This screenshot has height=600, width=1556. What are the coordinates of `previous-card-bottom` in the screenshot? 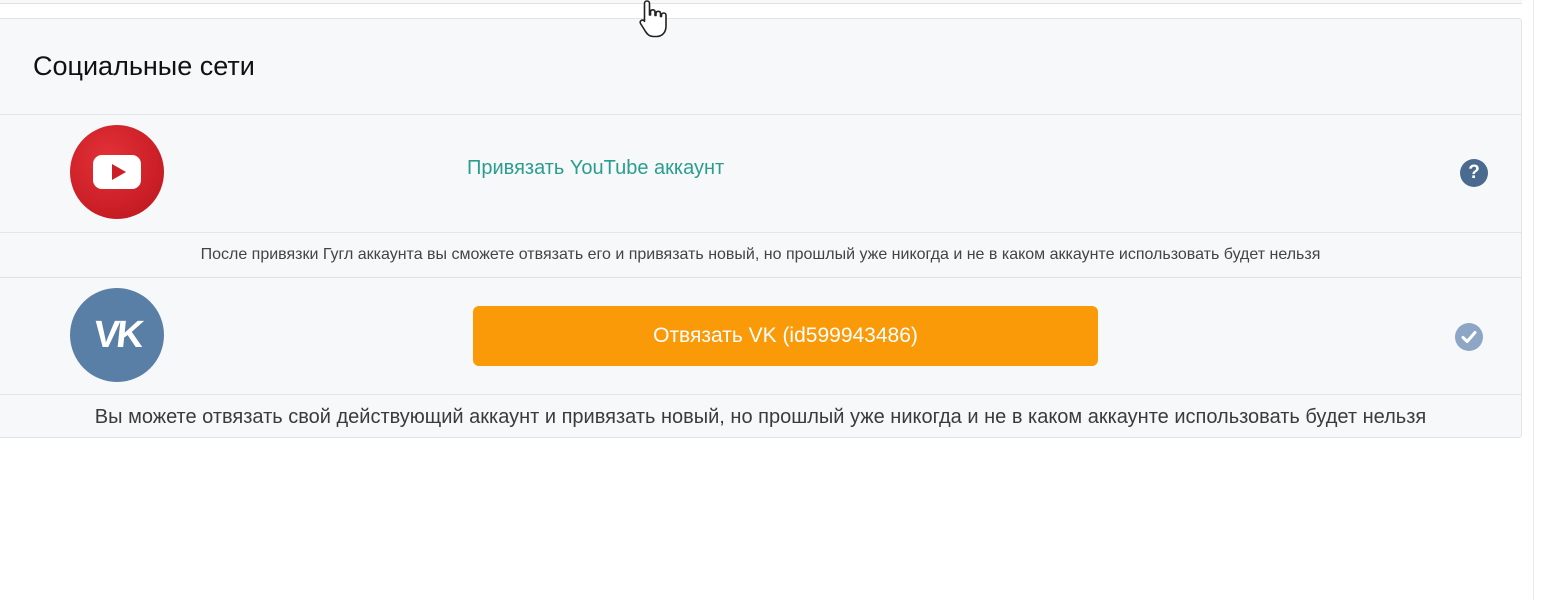 It's located at (761, 2).